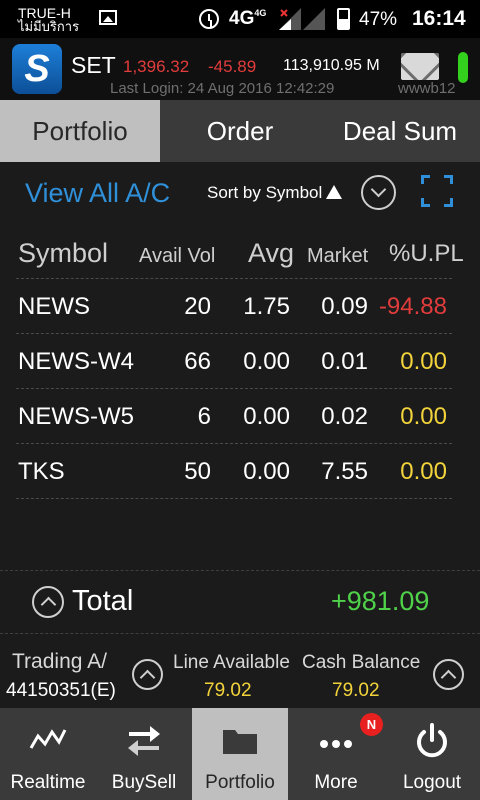 The width and height of the screenshot is (480, 800). What do you see at coordinates (103, 601) in the screenshot?
I see `total-label: Total` at bounding box center [103, 601].